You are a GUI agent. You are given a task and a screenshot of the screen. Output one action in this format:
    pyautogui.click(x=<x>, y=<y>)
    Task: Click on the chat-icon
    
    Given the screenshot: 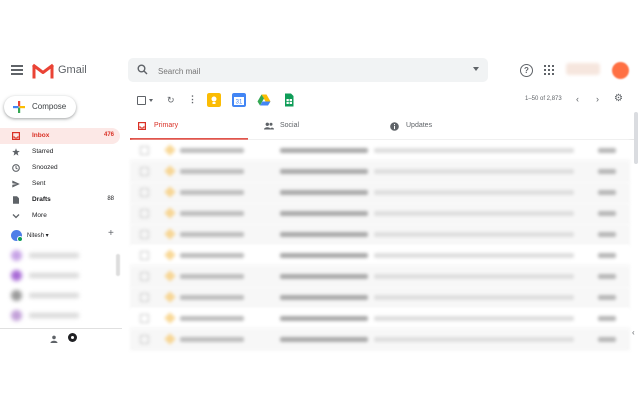 What is the action you would take?
    pyautogui.click(x=72, y=337)
    